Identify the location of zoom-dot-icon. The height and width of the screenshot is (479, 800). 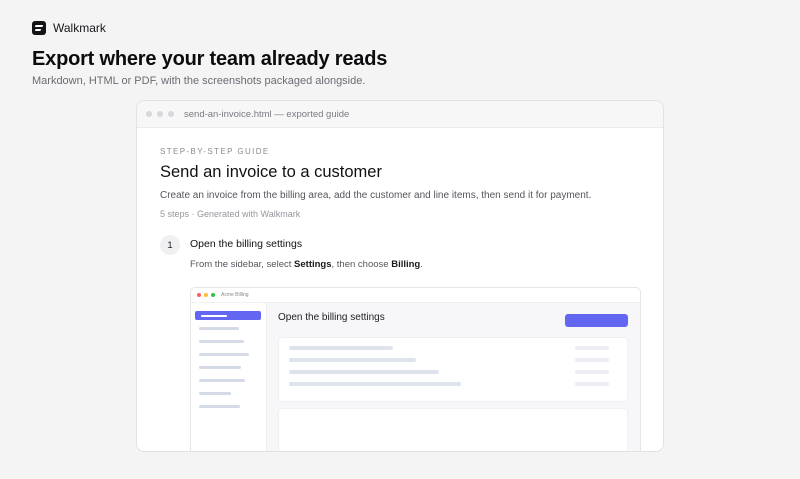
(213, 295).